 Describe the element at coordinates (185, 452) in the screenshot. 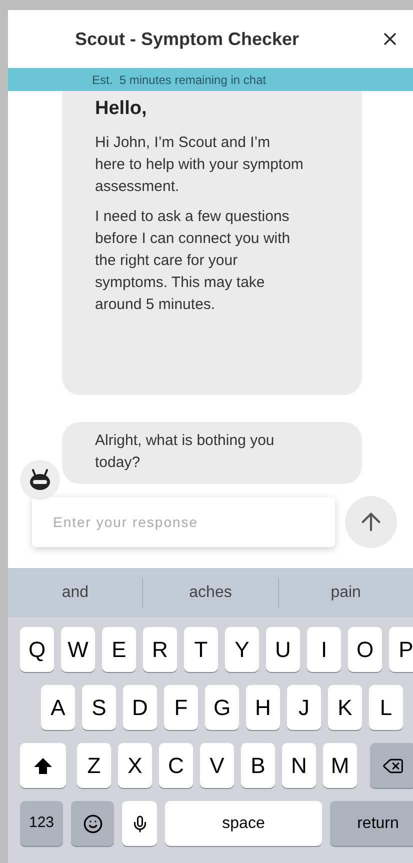

I see `message-text: Alright, what is bothing you today?` at that location.